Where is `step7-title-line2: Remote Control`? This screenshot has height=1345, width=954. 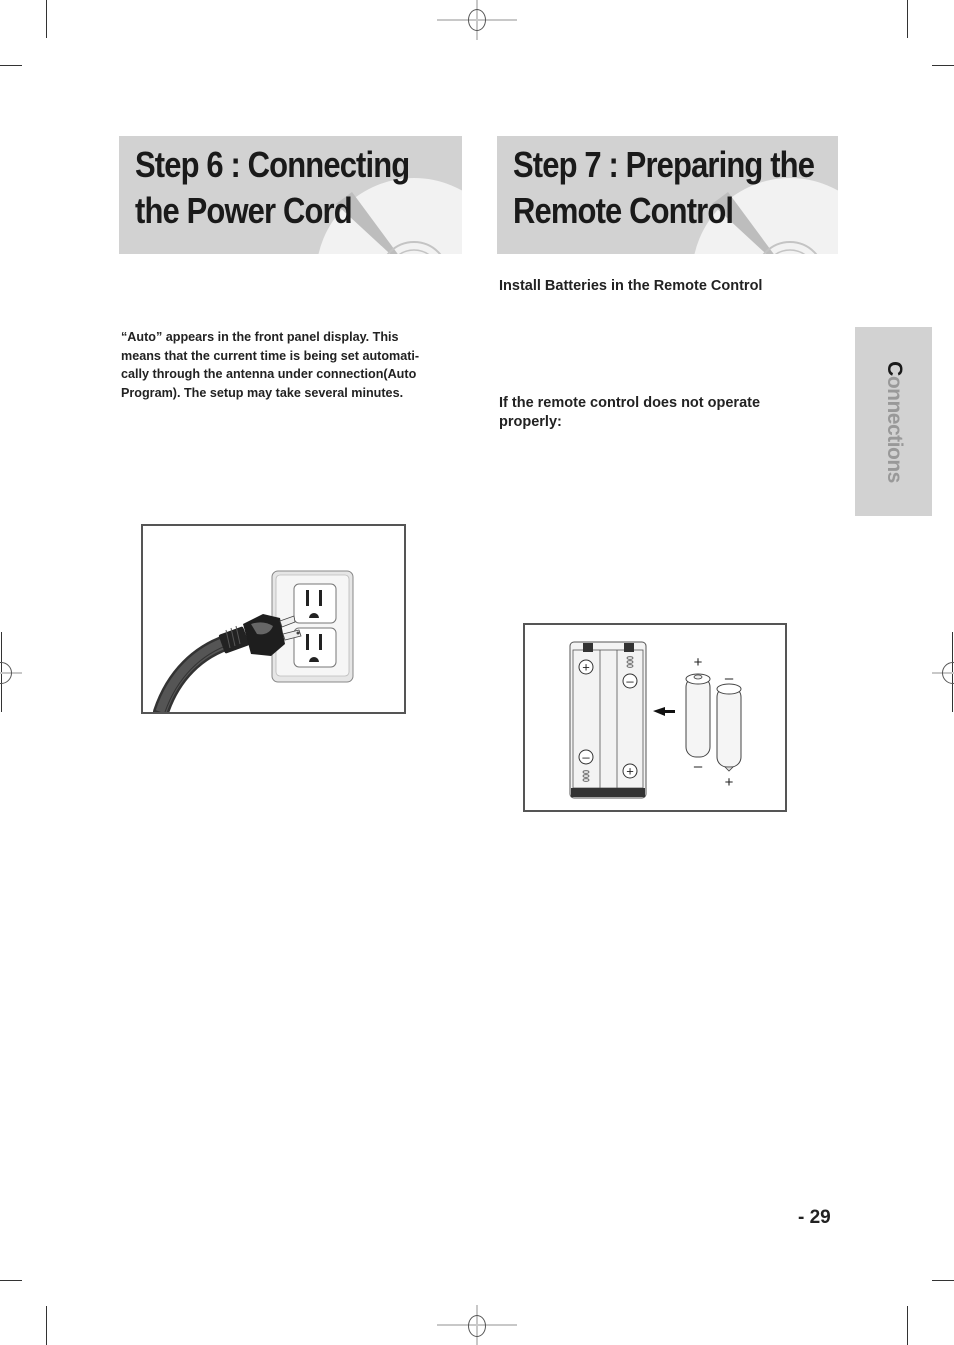 step7-title-line2: Remote Control is located at coordinates (623, 210).